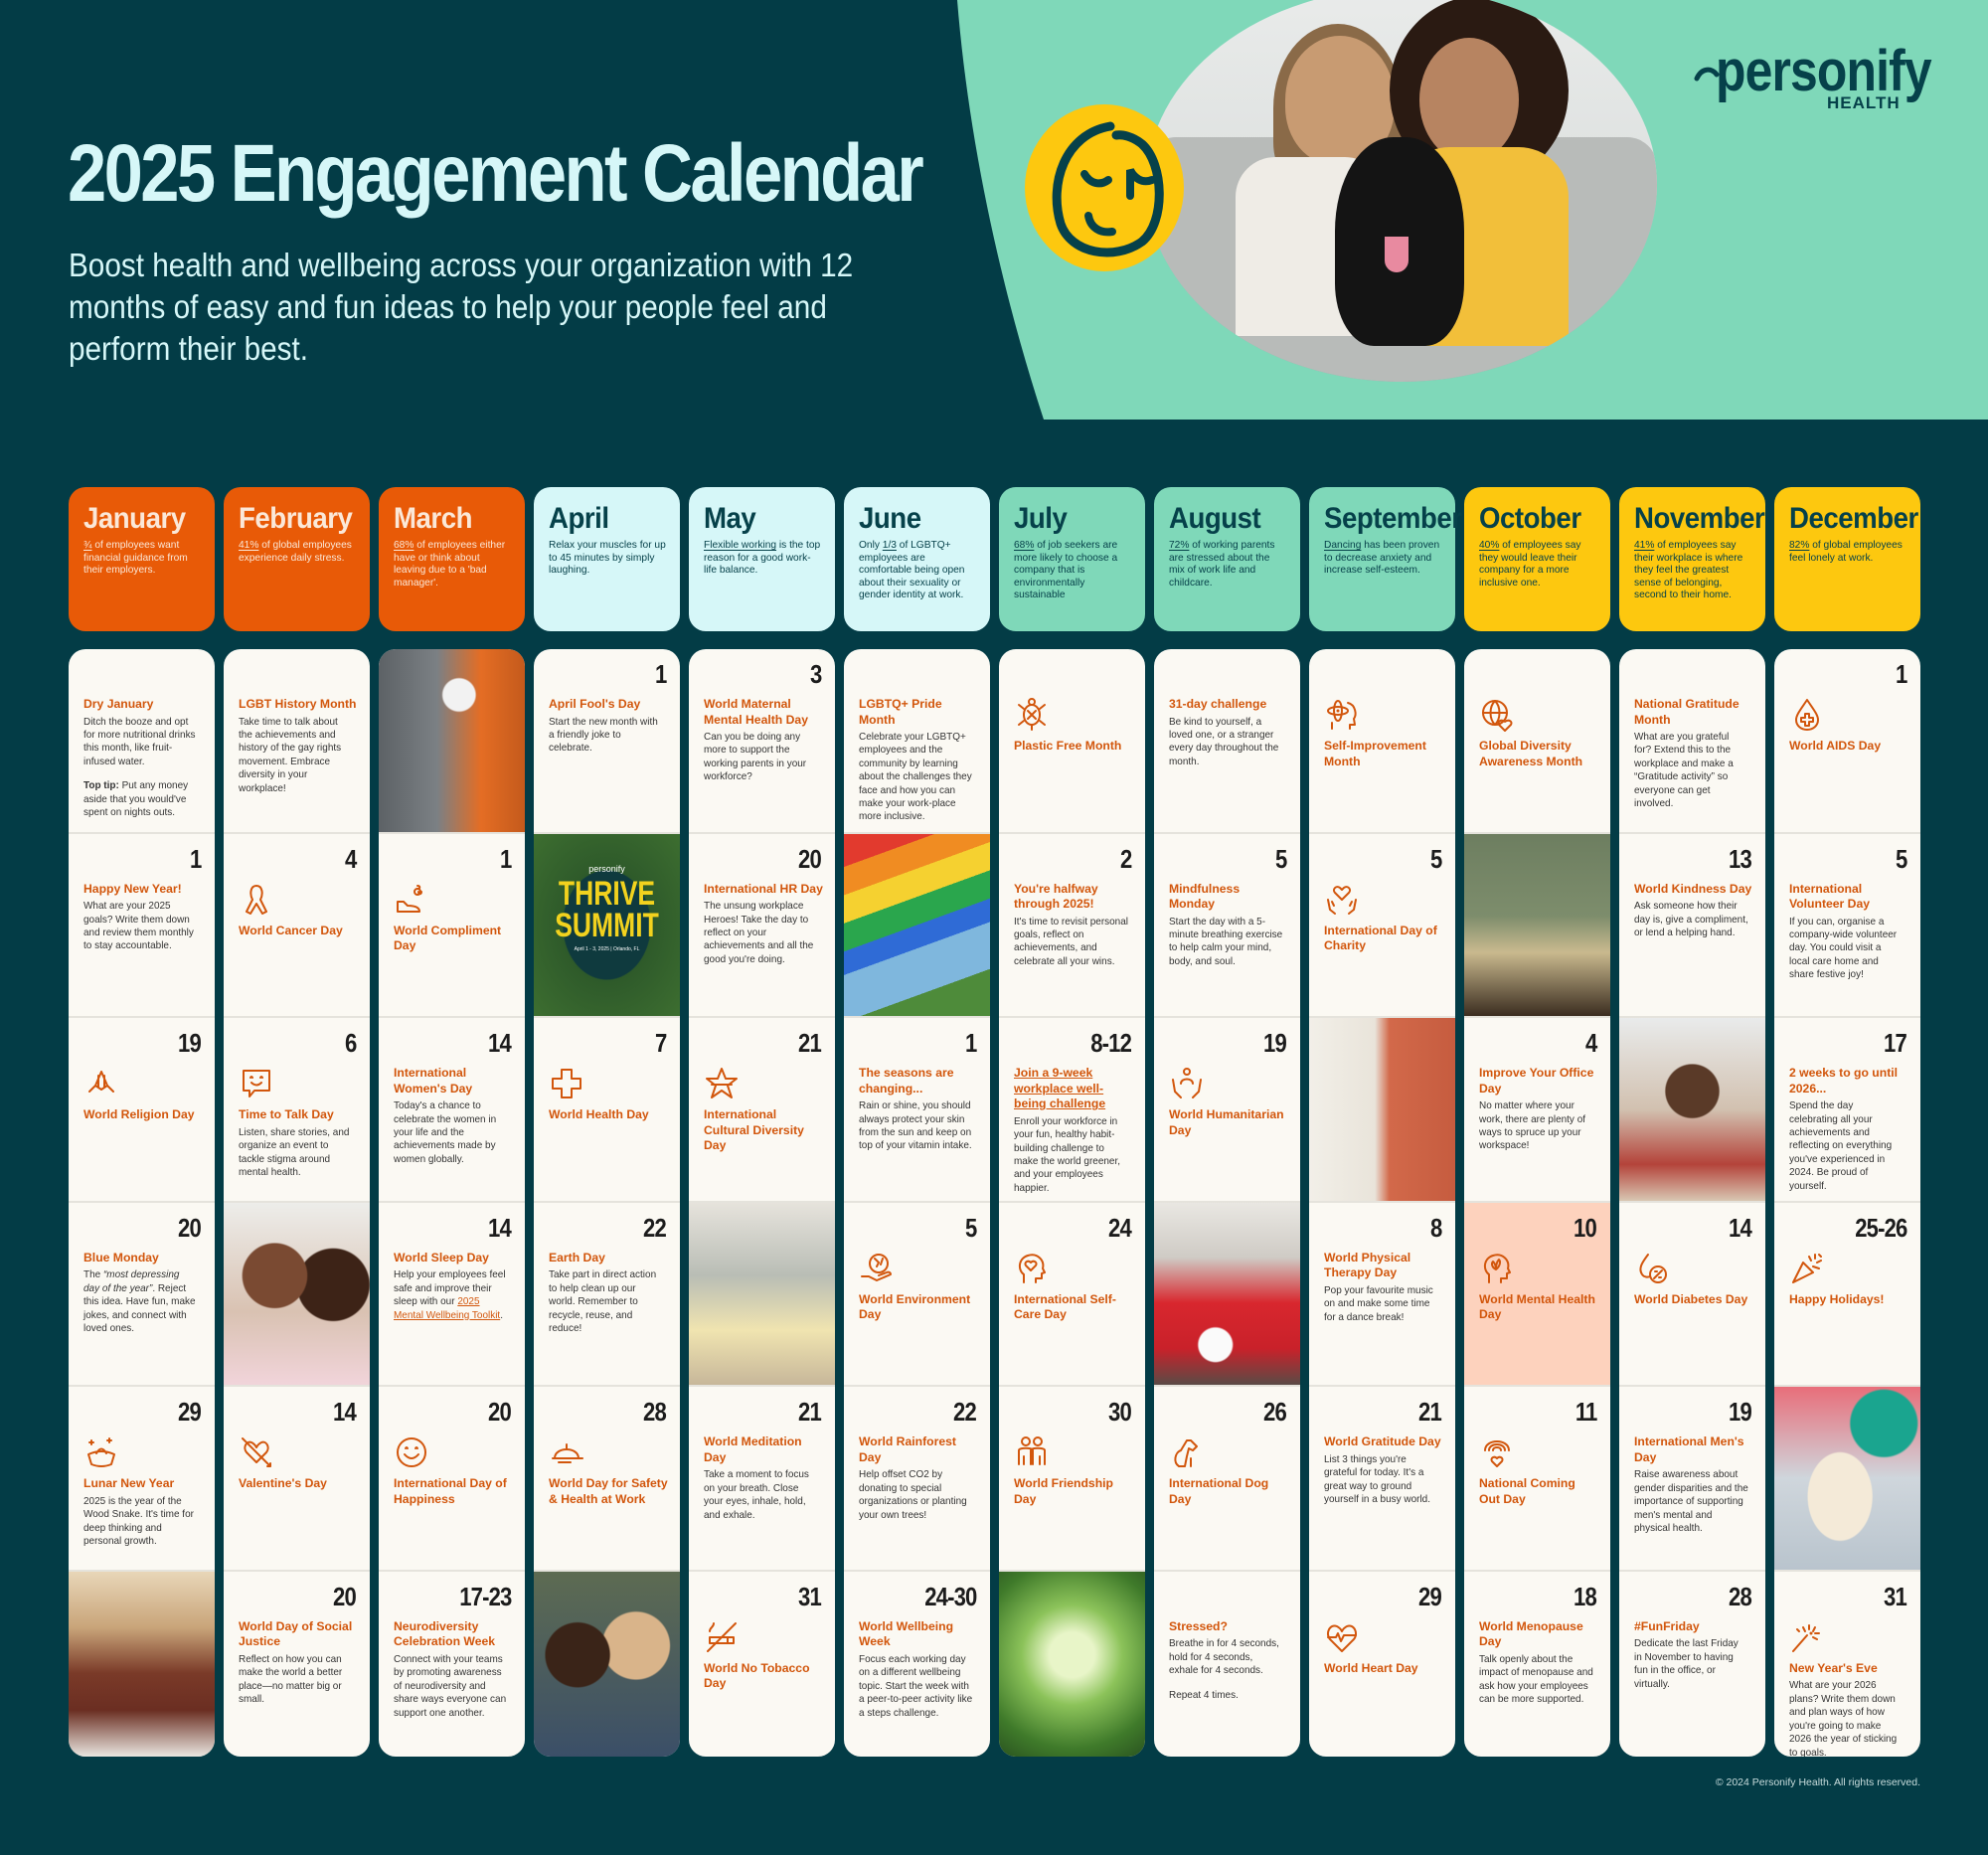 Image resolution: width=1988 pixels, height=1855 pixels. I want to click on medical-cross-icon, so click(566, 1084).